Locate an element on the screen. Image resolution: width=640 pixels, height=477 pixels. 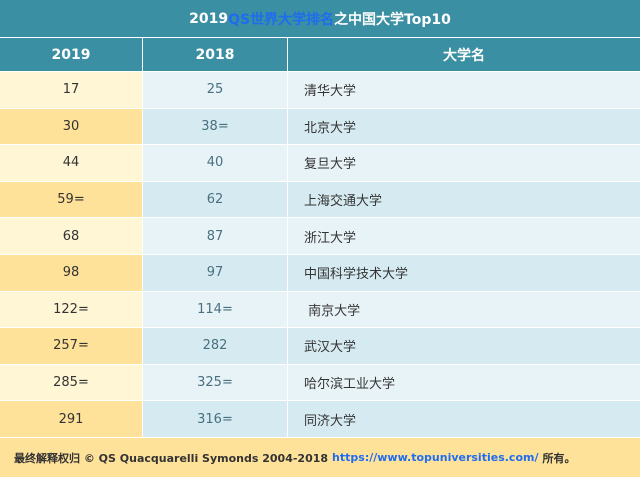
rank-2018: 114= is located at coordinates (215, 309).